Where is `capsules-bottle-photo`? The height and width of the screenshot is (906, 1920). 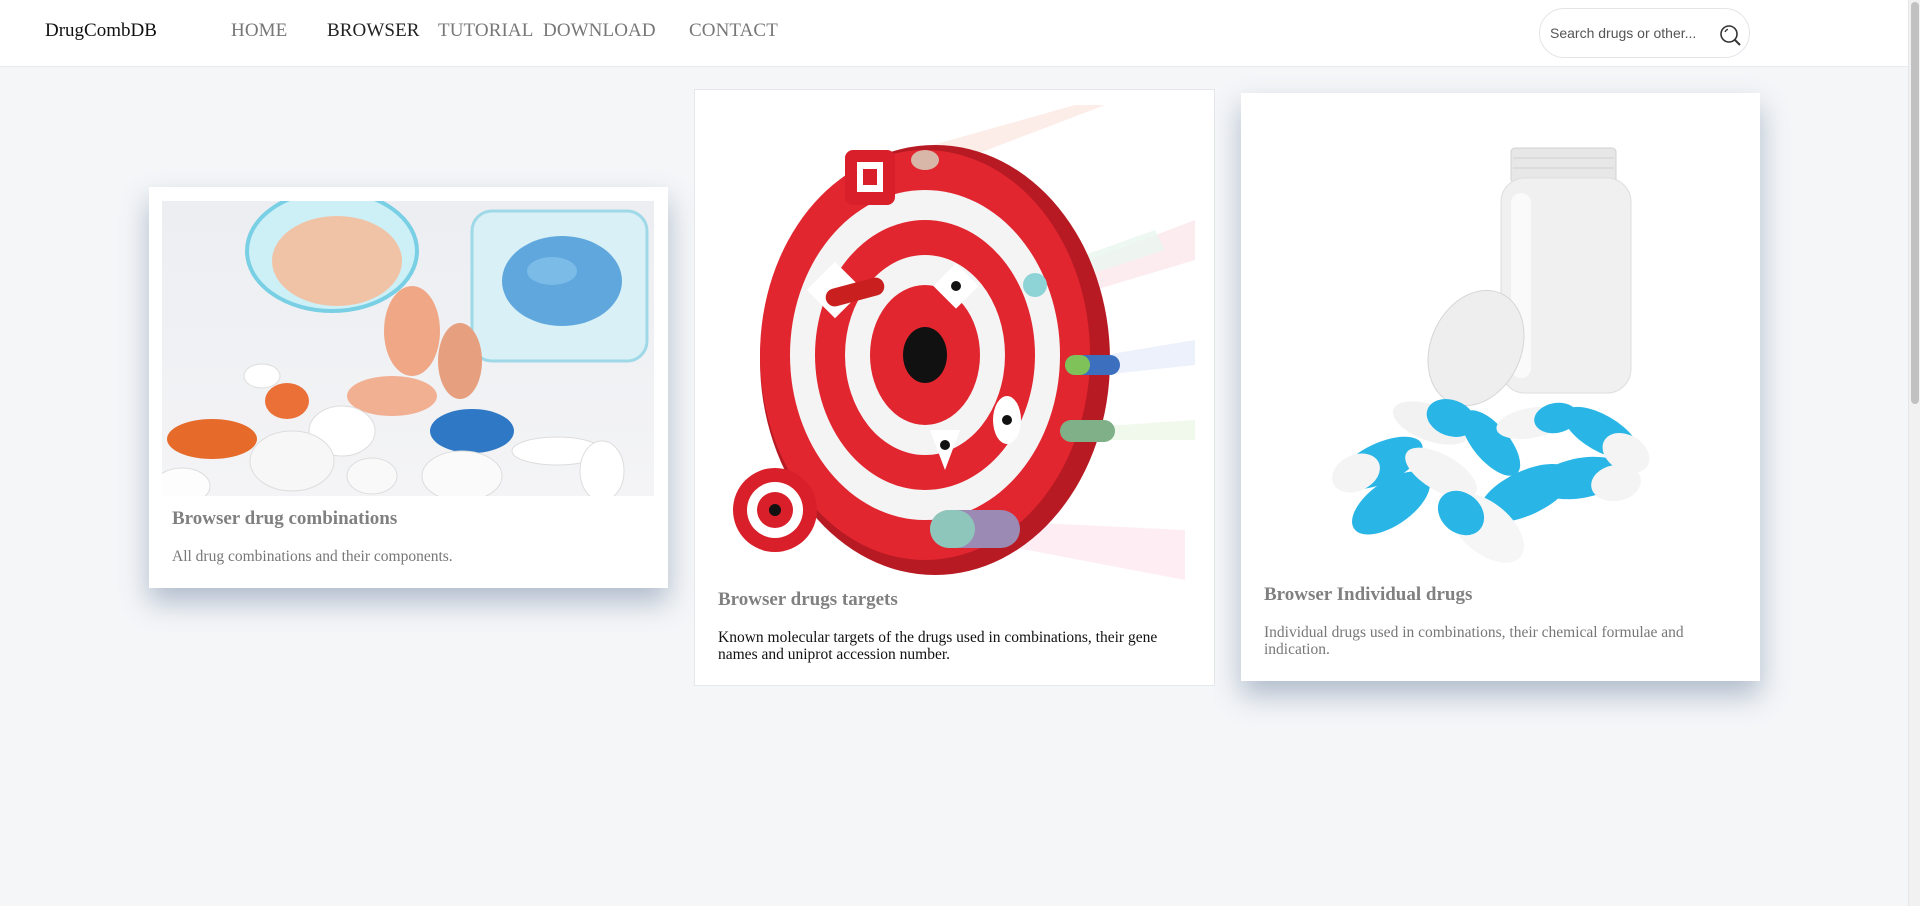 capsules-bottle-photo is located at coordinates (1501, 343).